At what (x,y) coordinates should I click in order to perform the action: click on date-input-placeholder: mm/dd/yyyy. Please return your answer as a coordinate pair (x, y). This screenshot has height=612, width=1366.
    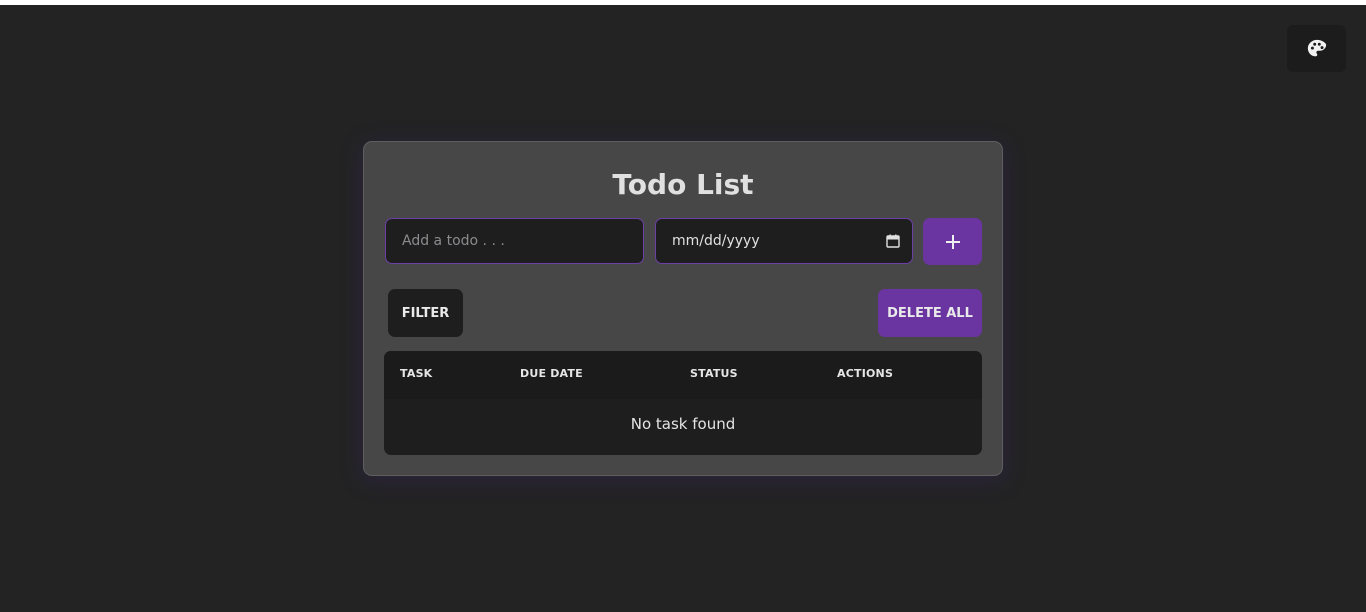
    Looking at the image, I should click on (716, 241).